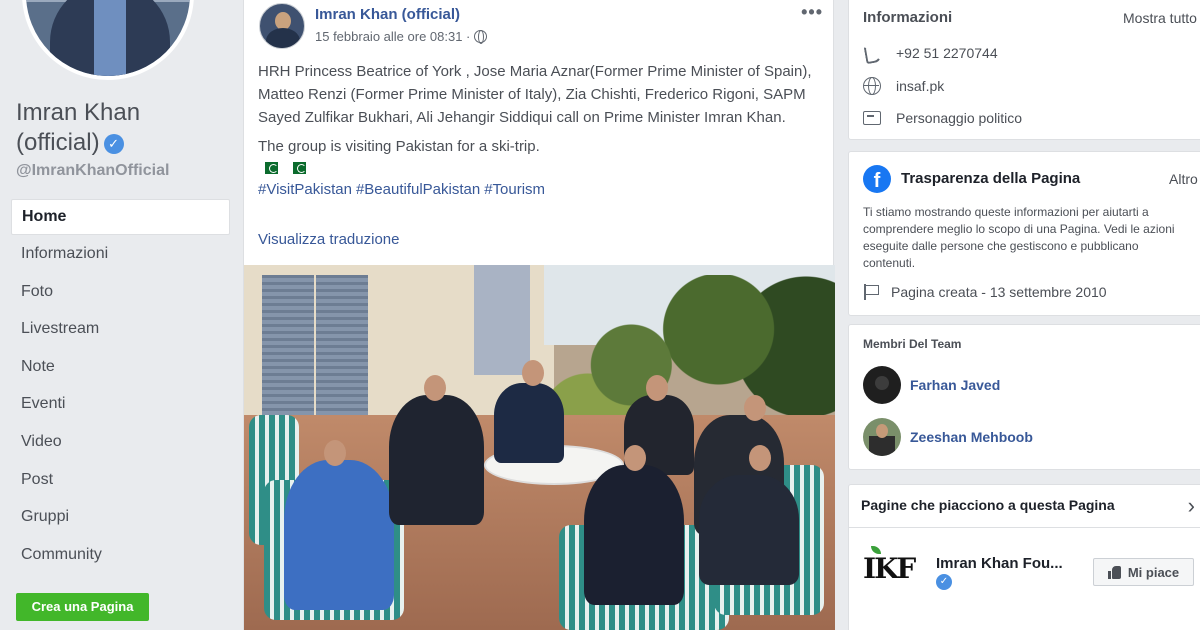 This screenshot has height=630, width=1200. Describe the element at coordinates (1024, 527) in the screenshot. I see `divider` at that location.